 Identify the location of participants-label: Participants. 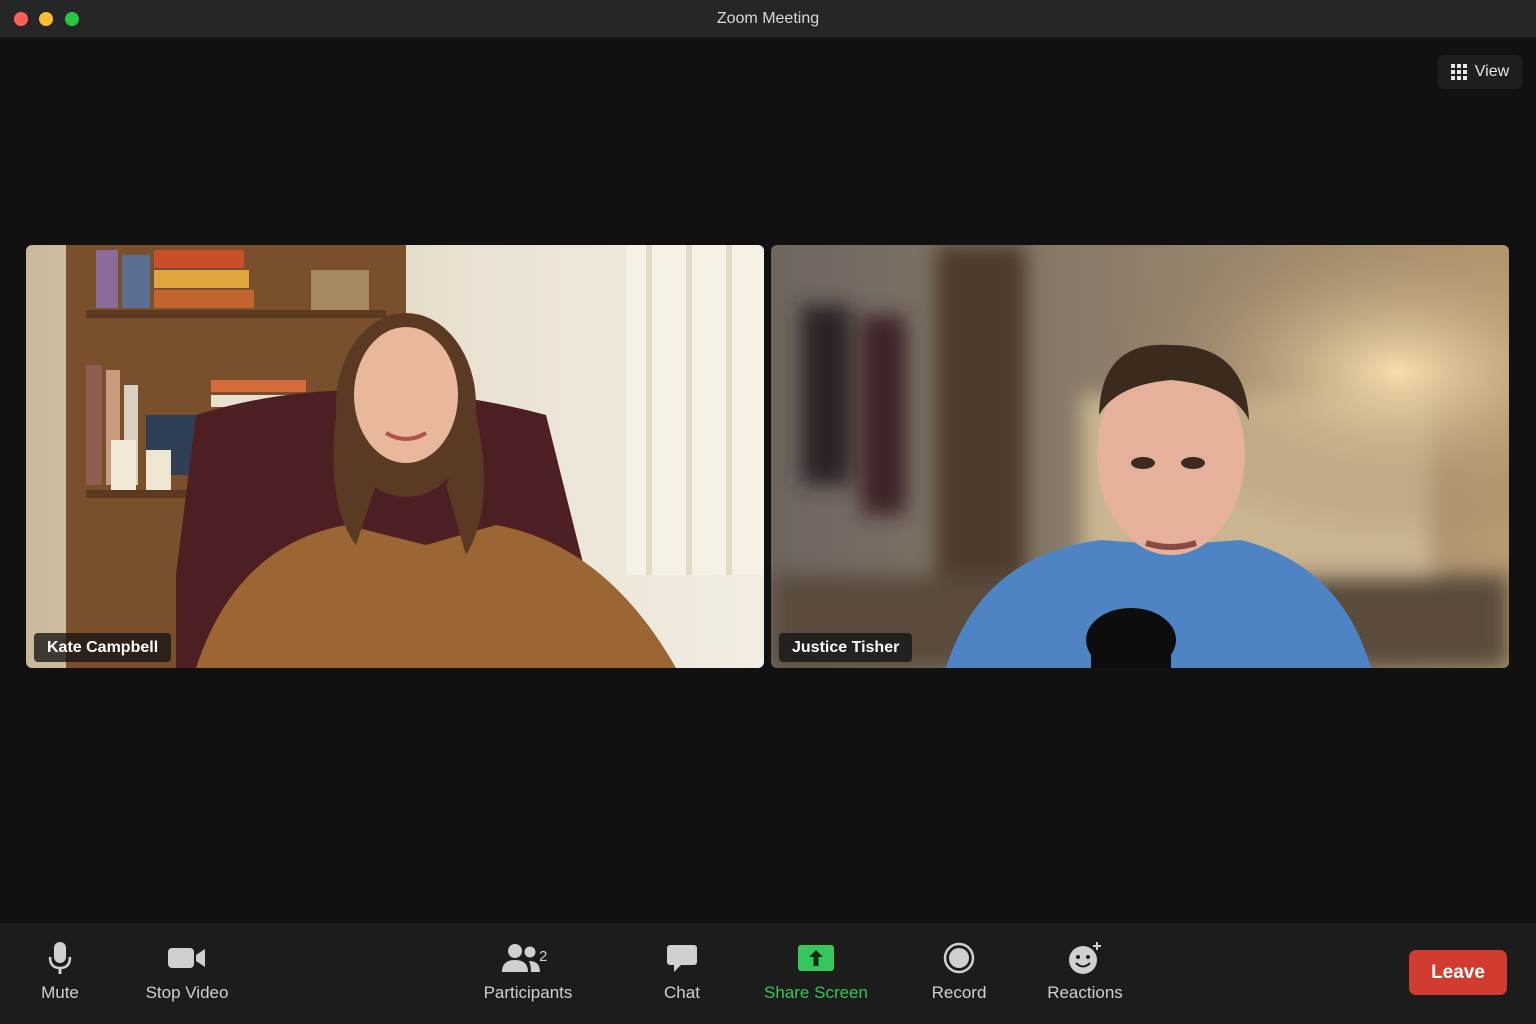
(528, 992).